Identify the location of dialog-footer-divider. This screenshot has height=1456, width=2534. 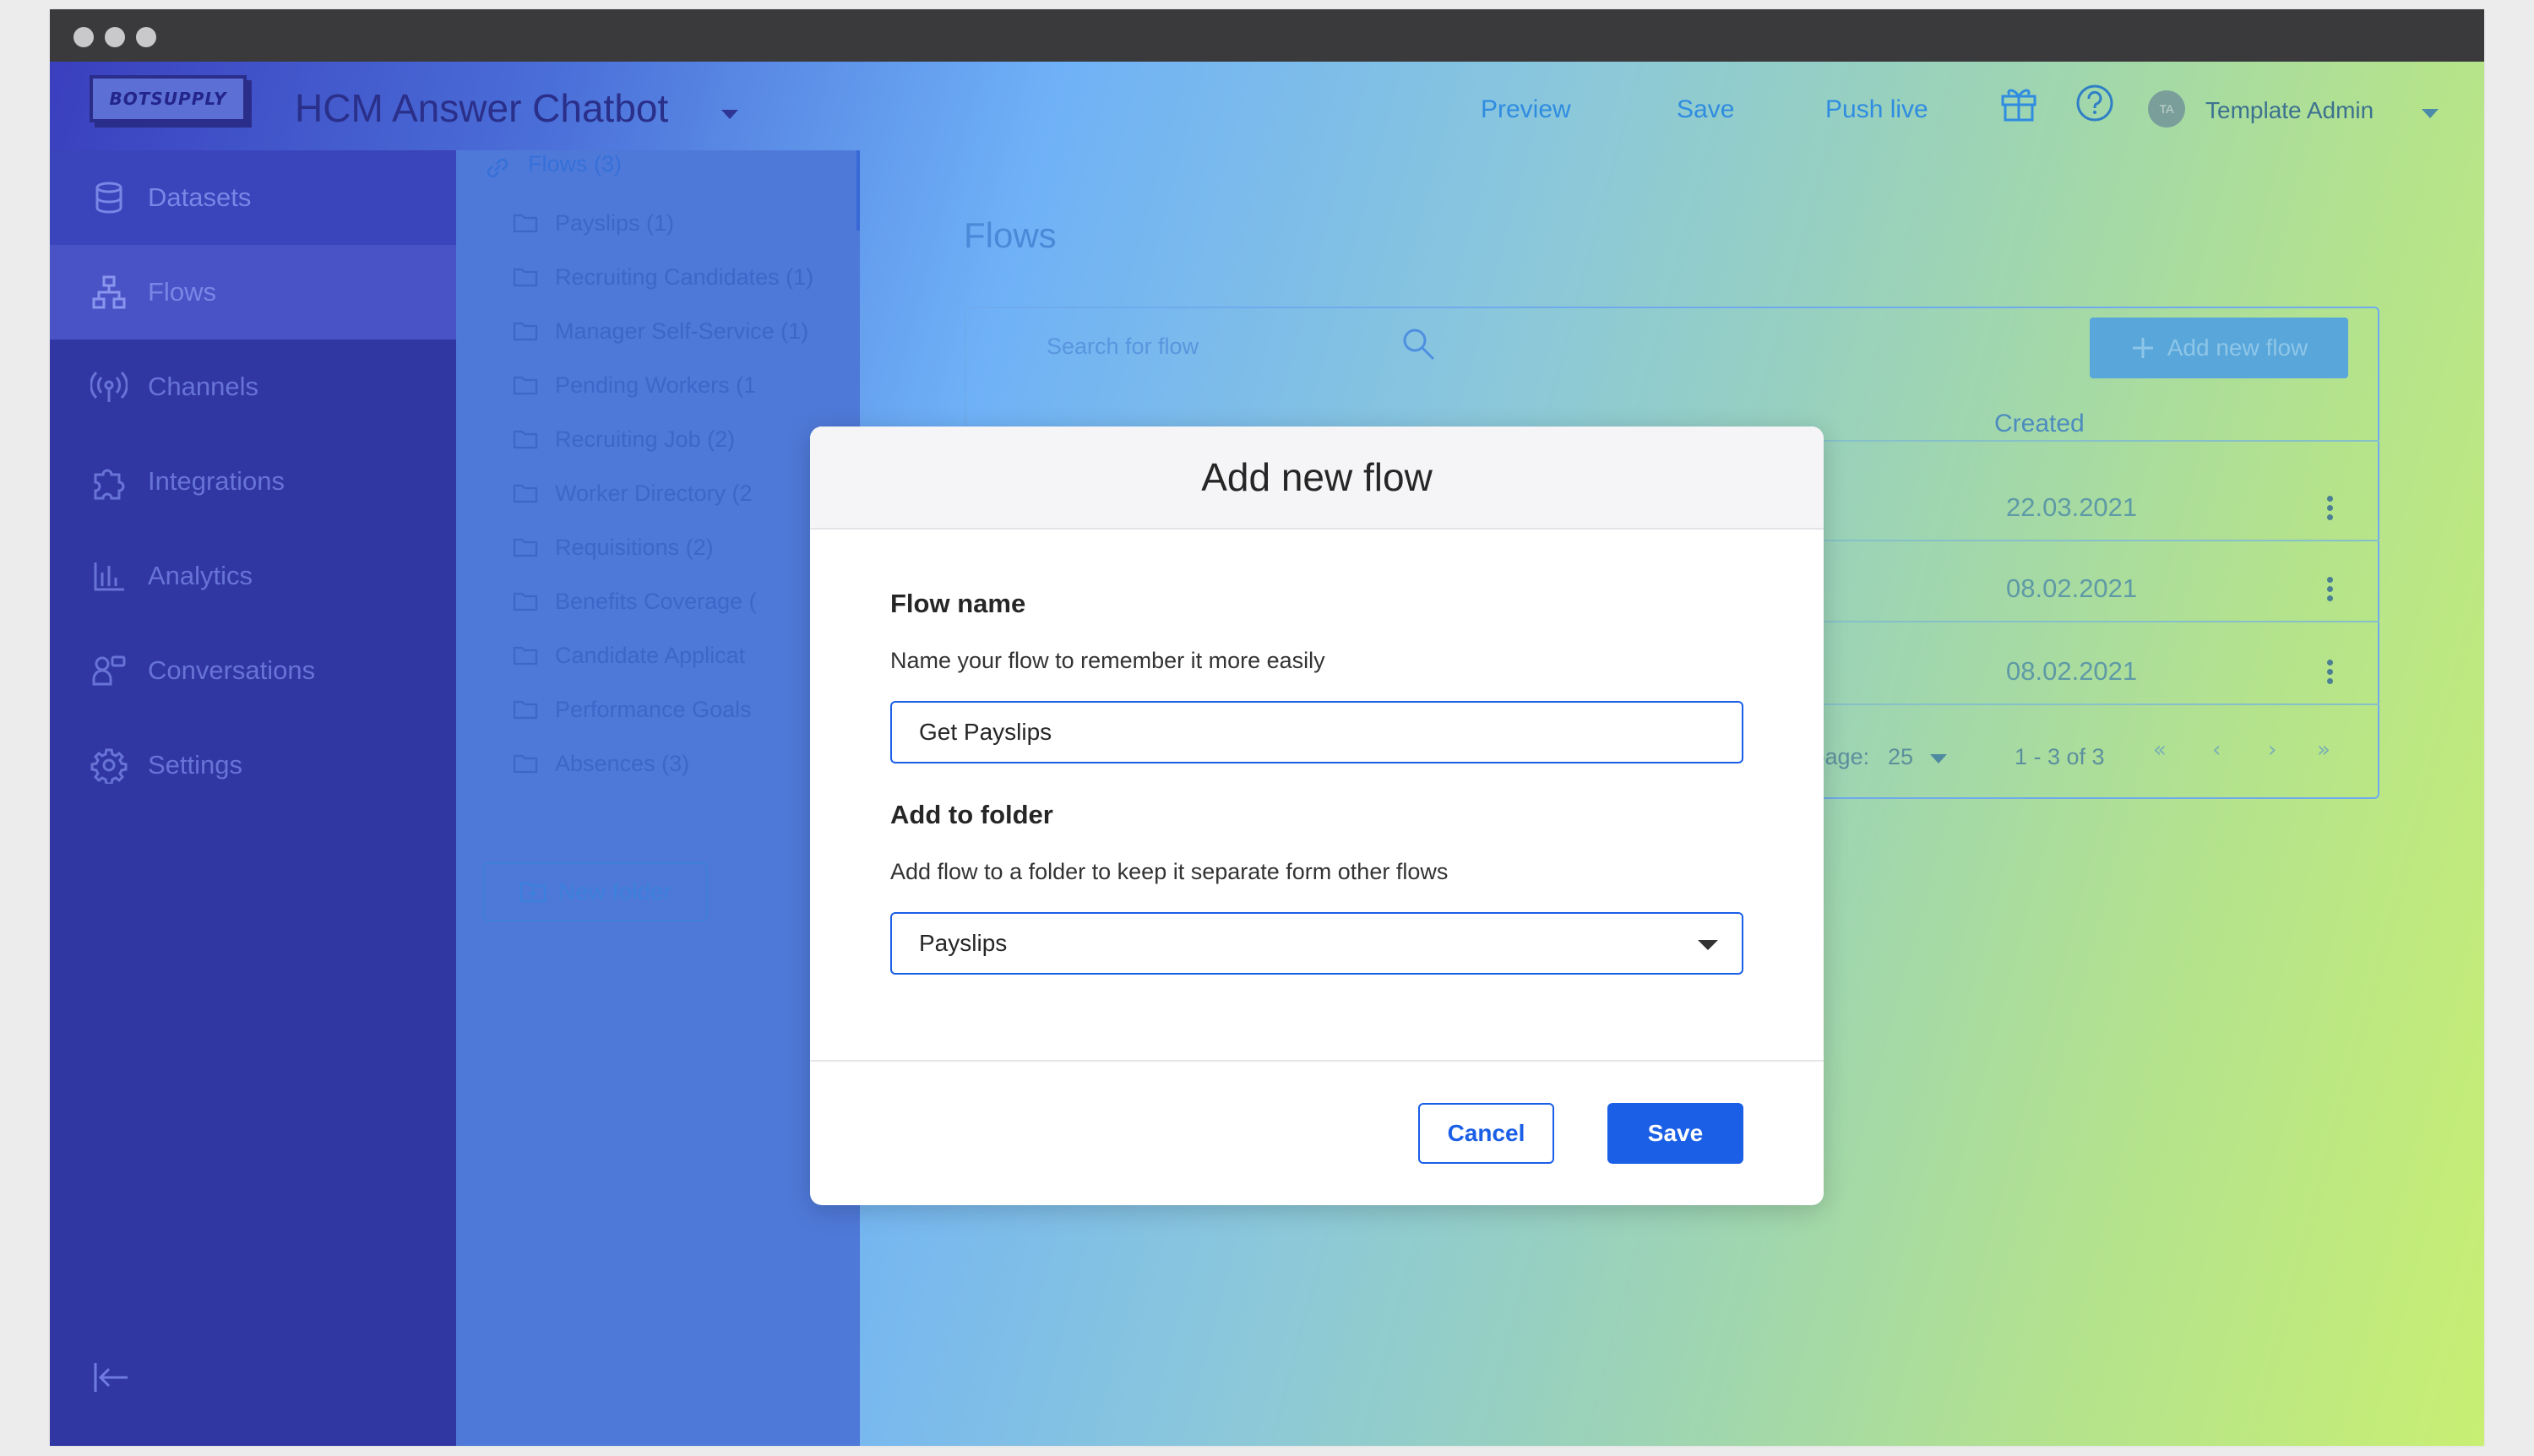
(1317, 1061).